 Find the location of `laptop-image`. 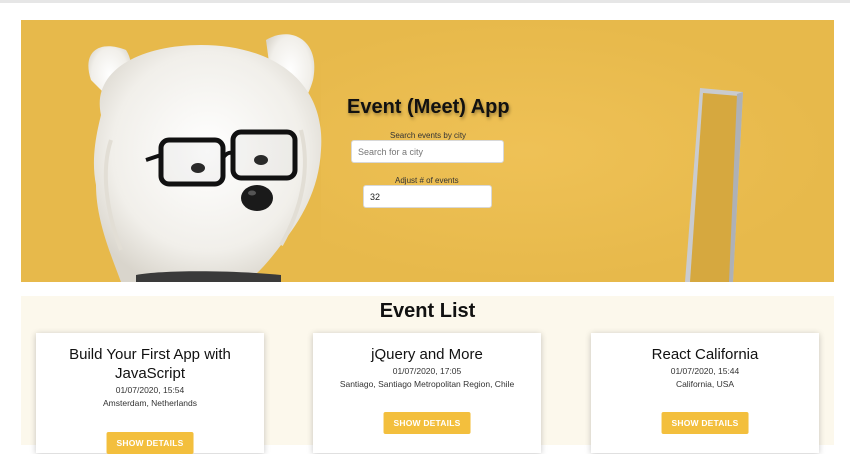

laptop-image is located at coordinates (714, 185).